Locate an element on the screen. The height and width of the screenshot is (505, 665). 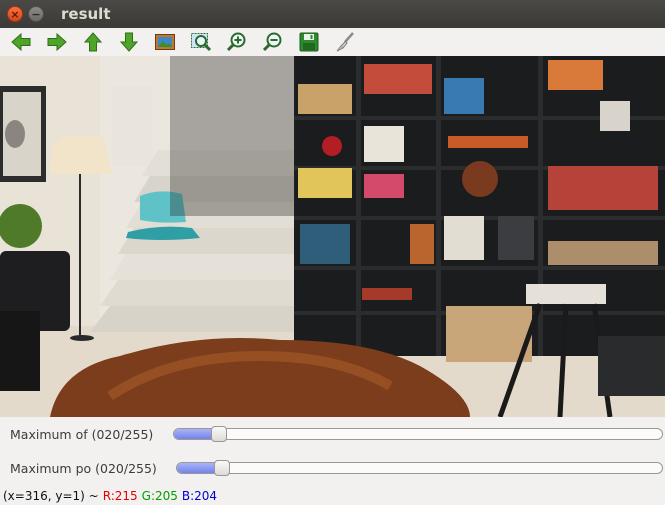
status-bar: (x=316, y=1) ~ R:215 G:205 B:204 is located at coordinates (332, 496).